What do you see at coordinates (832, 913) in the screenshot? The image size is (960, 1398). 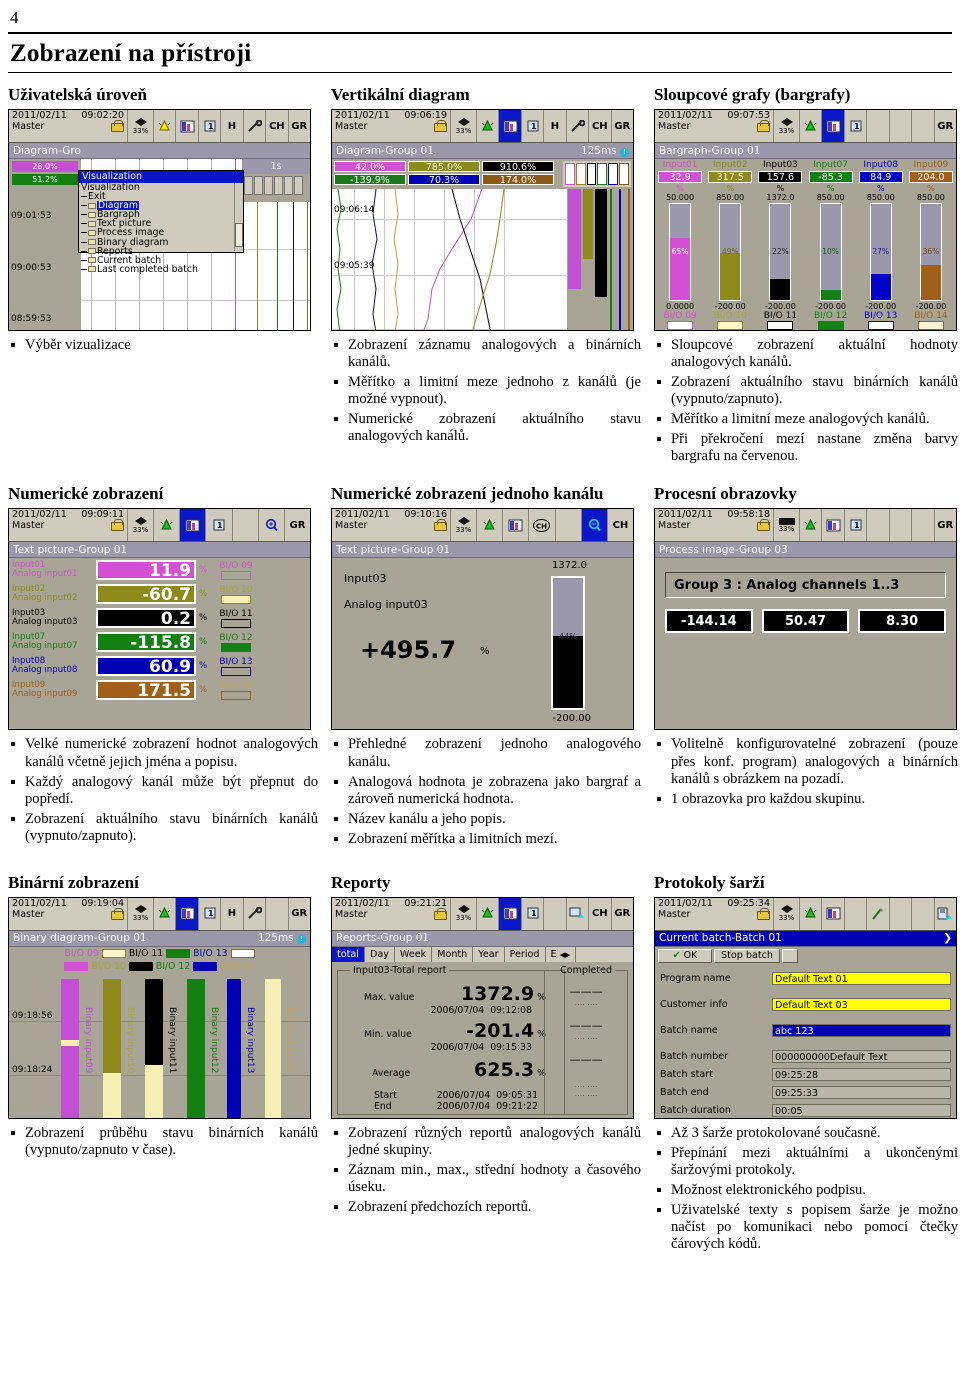 I see `toolbar-batch-button` at bounding box center [832, 913].